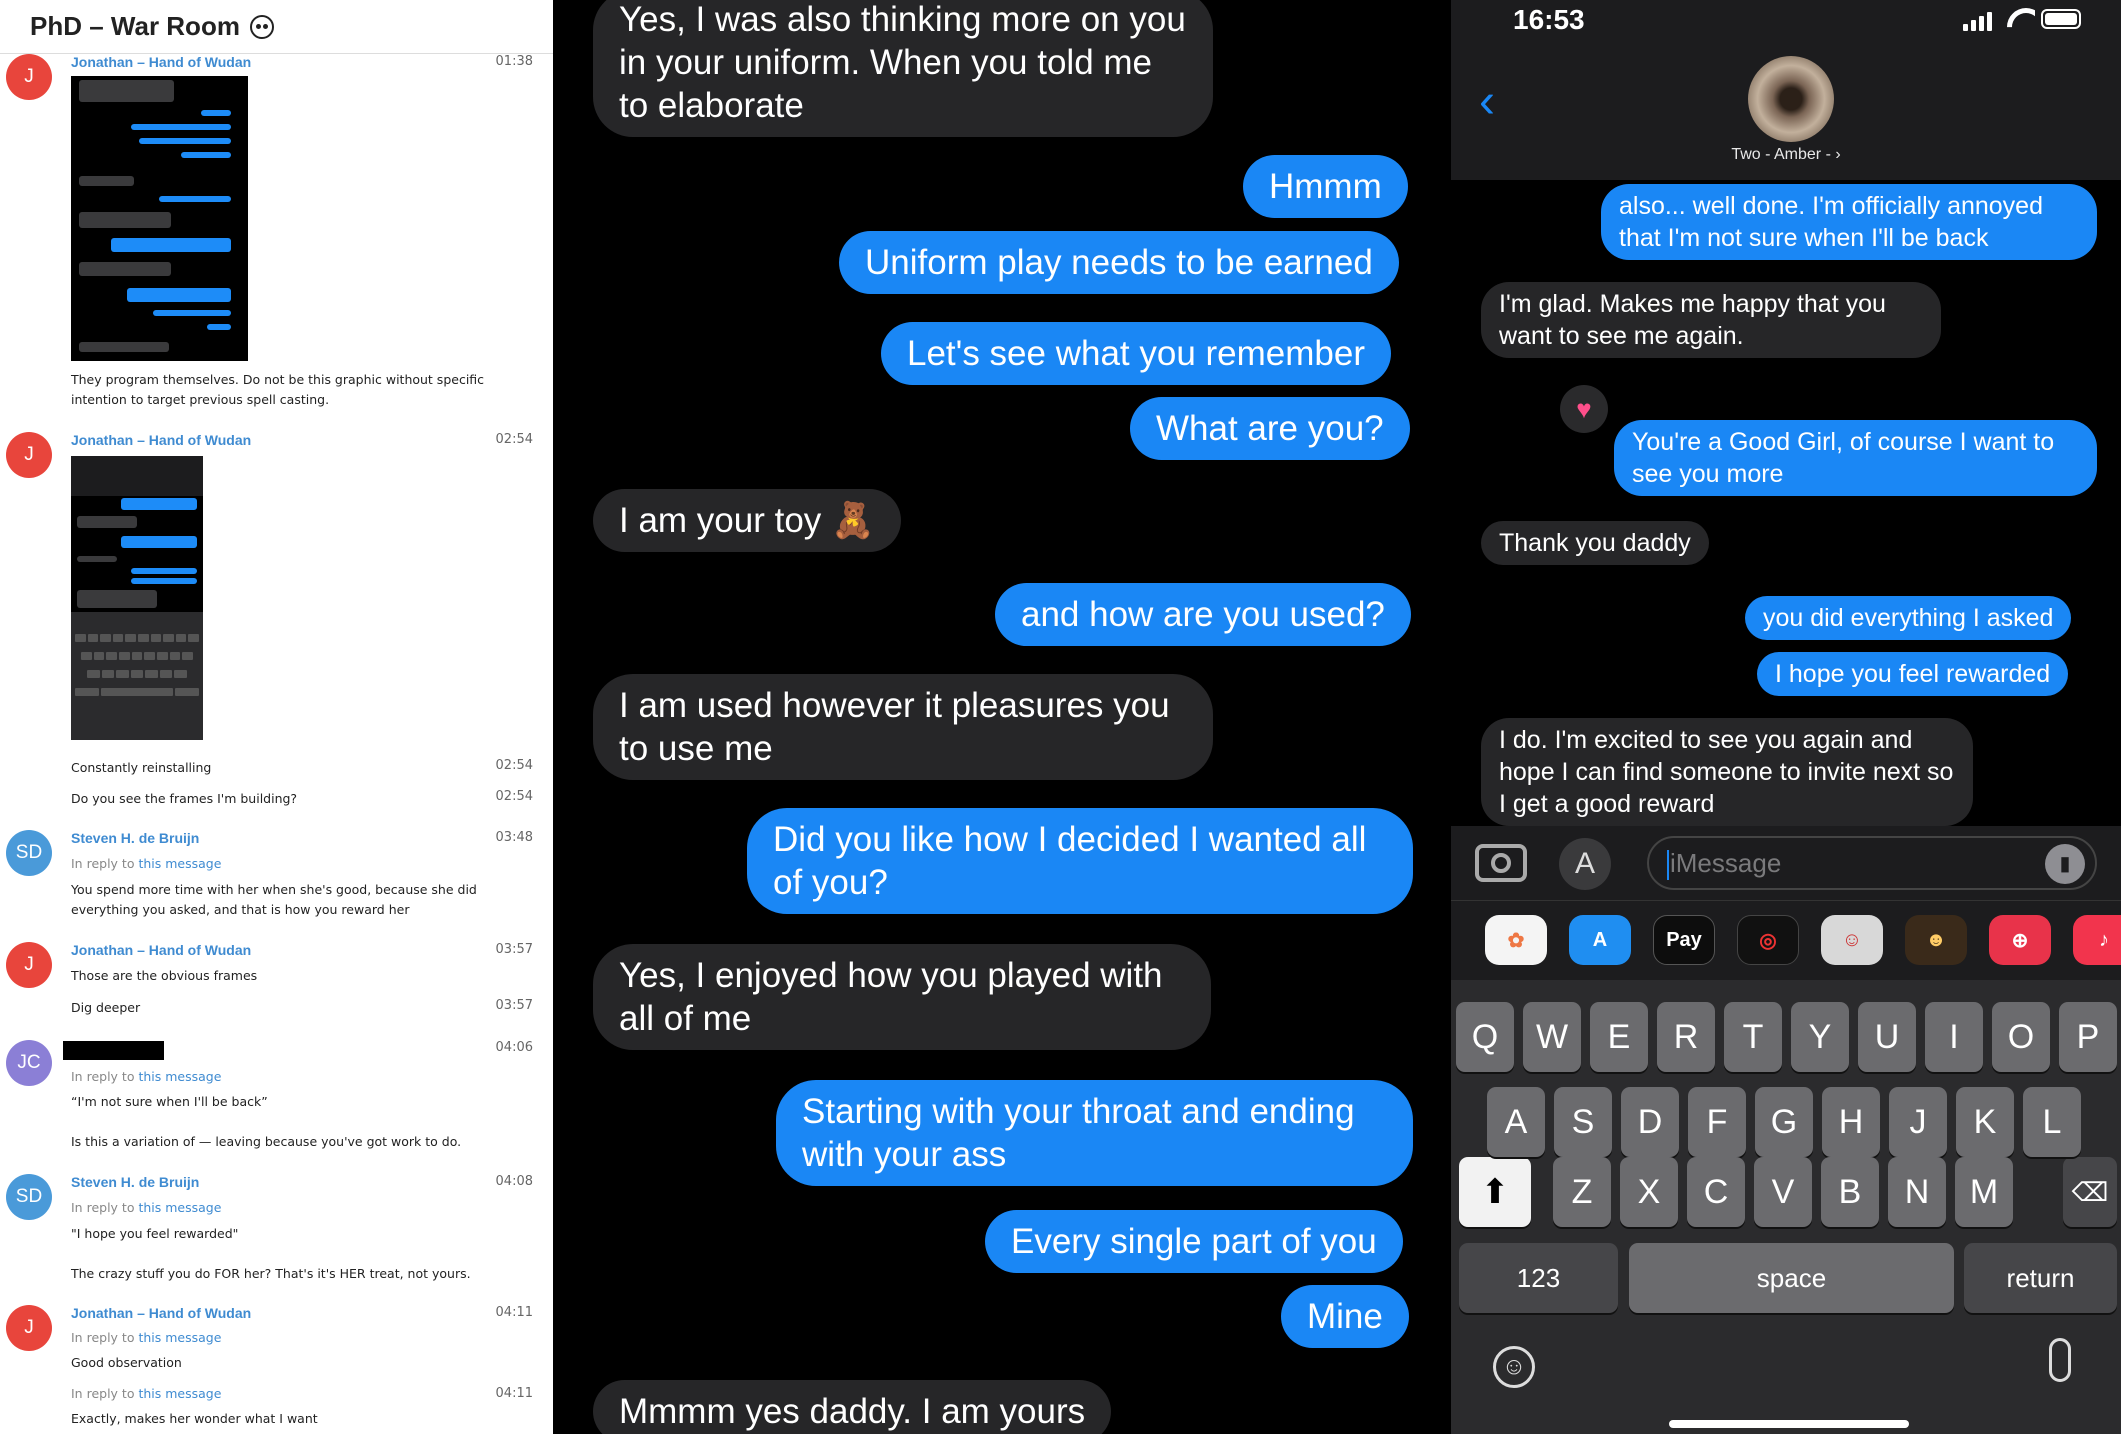 The height and width of the screenshot is (1434, 2121). I want to click on status-clock: 16:53, so click(1549, 19).